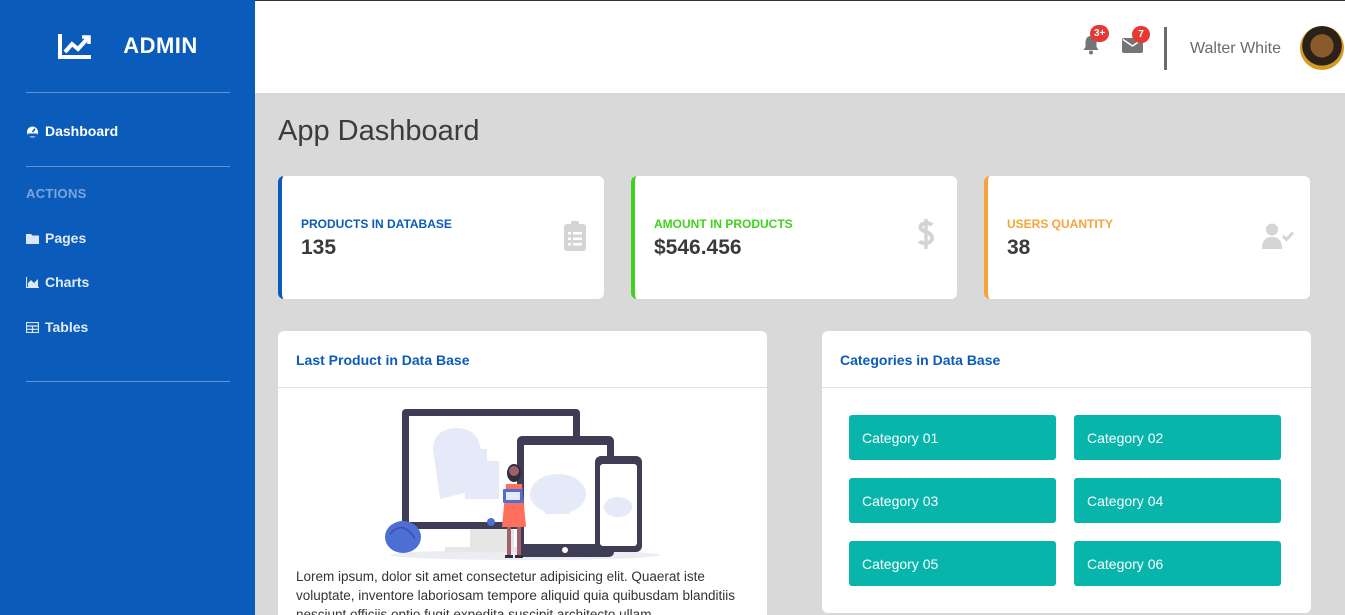  I want to click on topbar: 3+ 7 Walter White, so click(800, 46).